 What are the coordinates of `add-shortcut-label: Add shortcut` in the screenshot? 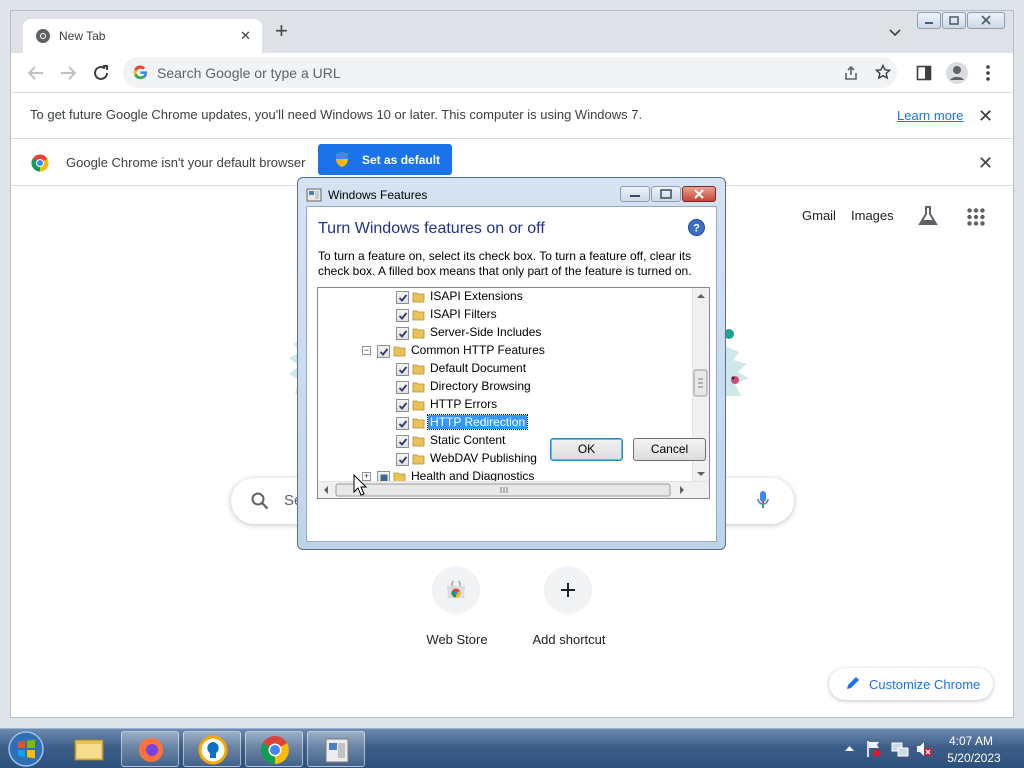 It's located at (569, 639).